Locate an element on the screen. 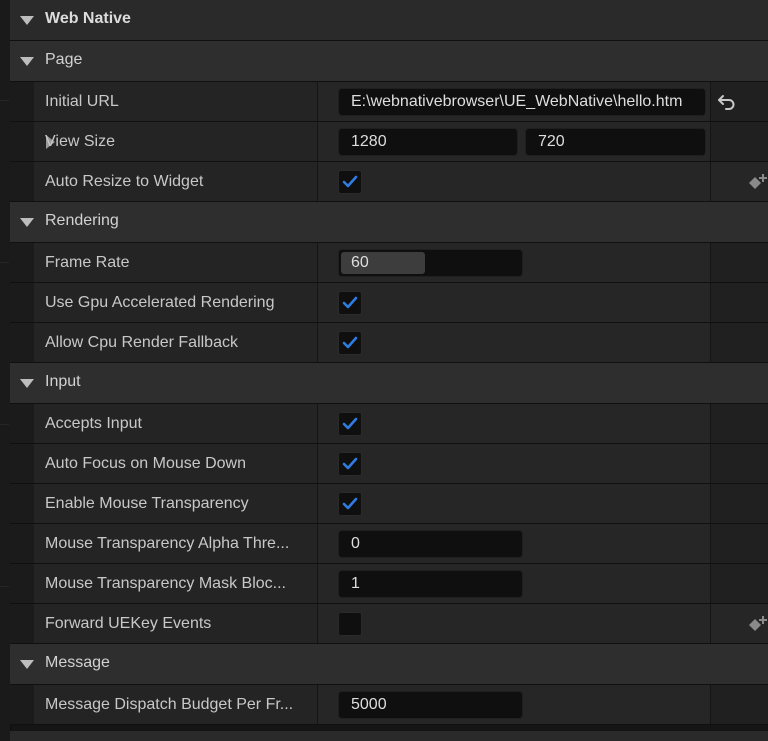 This screenshot has height=741, width=768. gpu-rendering-checkbox is located at coordinates (350, 303).